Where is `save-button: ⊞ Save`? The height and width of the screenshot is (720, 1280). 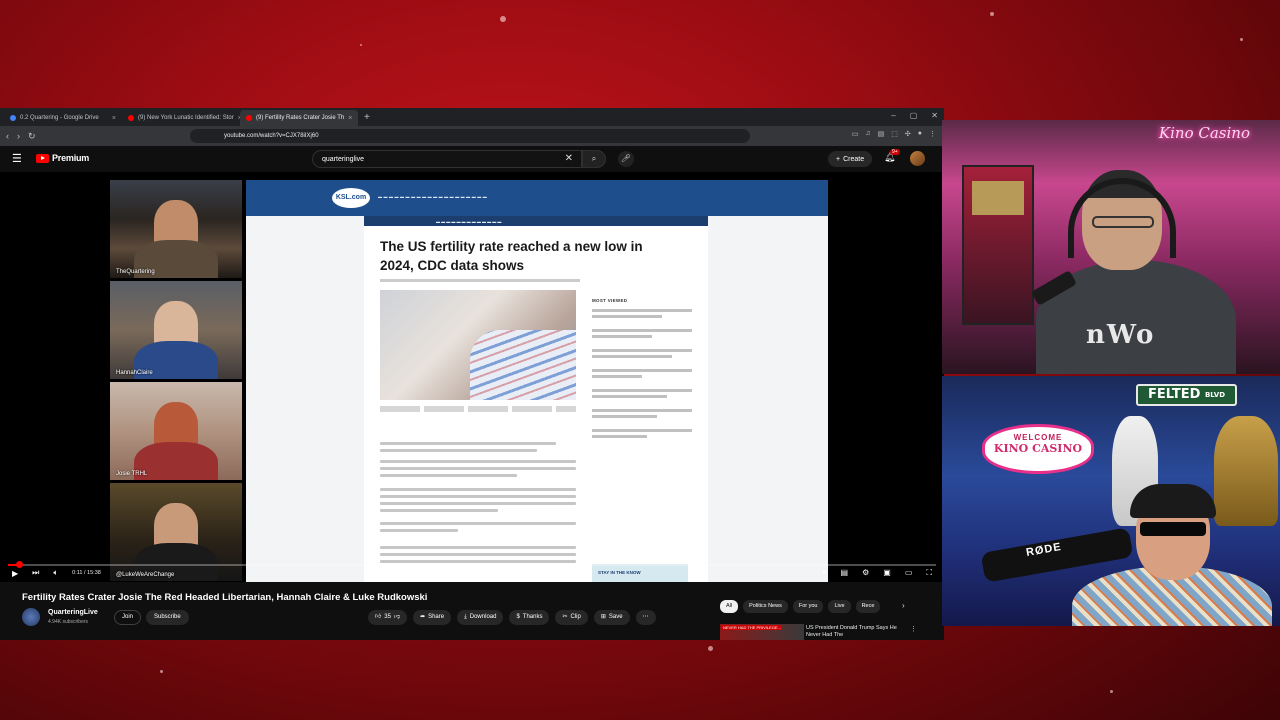
save-button: ⊞ Save is located at coordinates (611, 617).